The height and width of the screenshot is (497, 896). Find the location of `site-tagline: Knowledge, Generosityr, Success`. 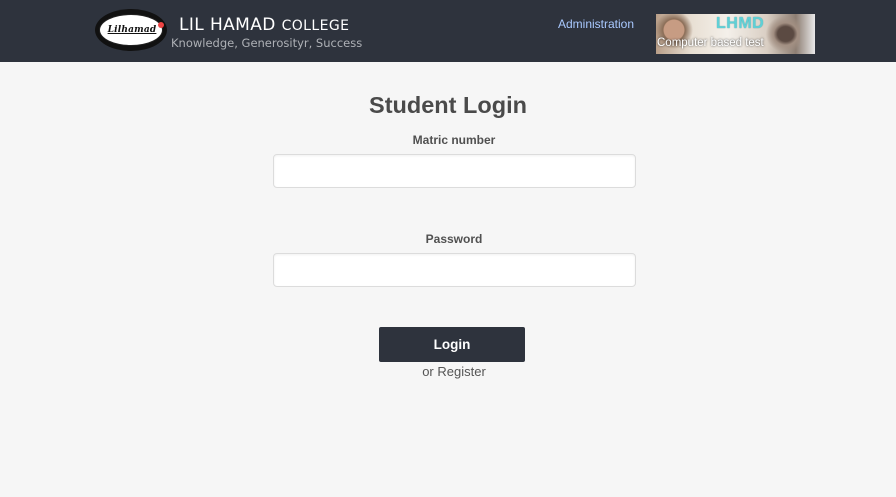

site-tagline: Knowledge, Generosityr, Success is located at coordinates (267, 43).